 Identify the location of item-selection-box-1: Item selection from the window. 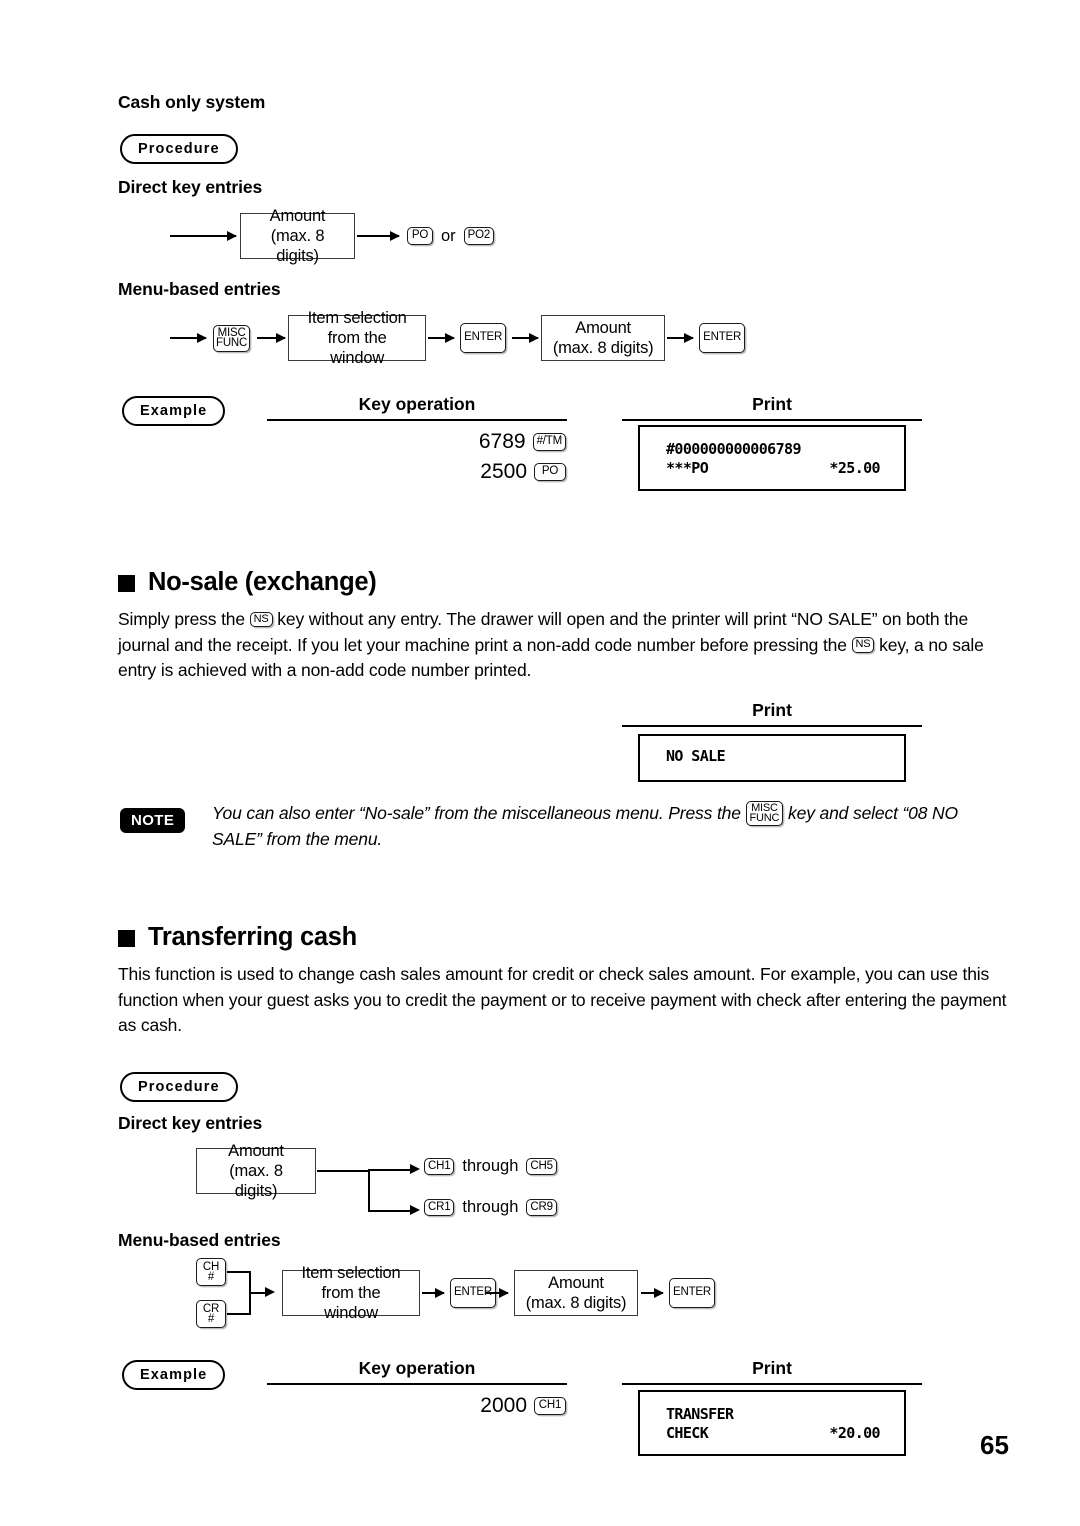
(357, 338).